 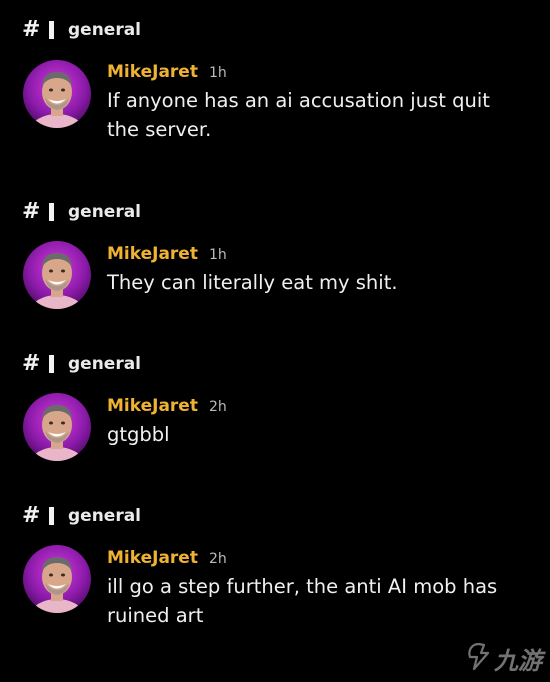 I want to click on watermark: 九游, so click(x=504, y=658).